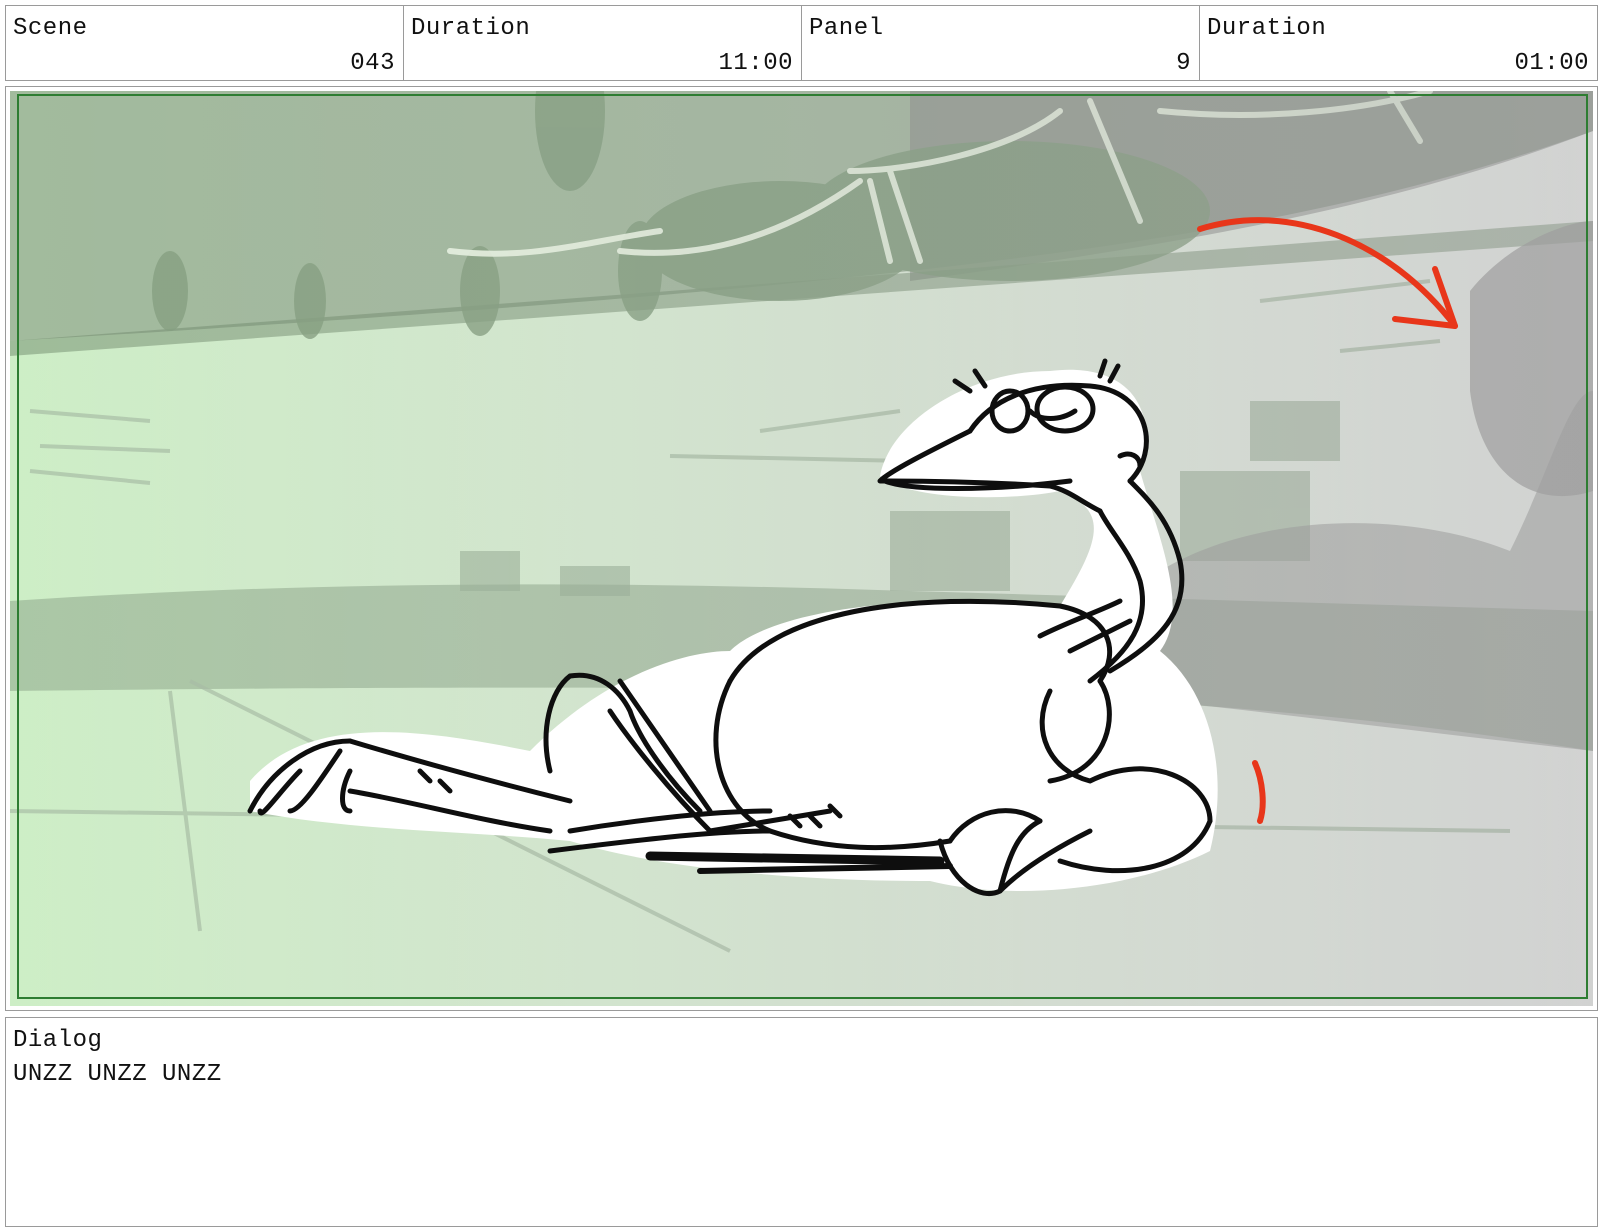  I want to click on panel-duration-label: Duration, so click(1267, 28).